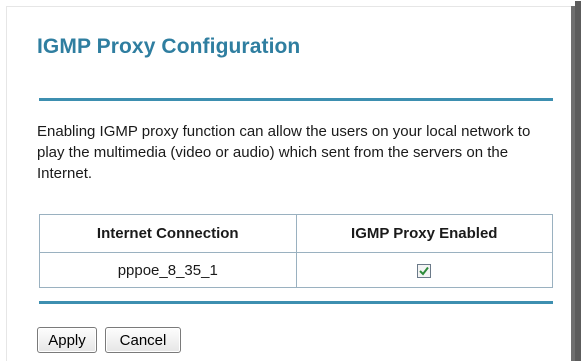  I want to click on table-header-row: Internet Connection IGMP Proxy Enabled, so click(296, 233).